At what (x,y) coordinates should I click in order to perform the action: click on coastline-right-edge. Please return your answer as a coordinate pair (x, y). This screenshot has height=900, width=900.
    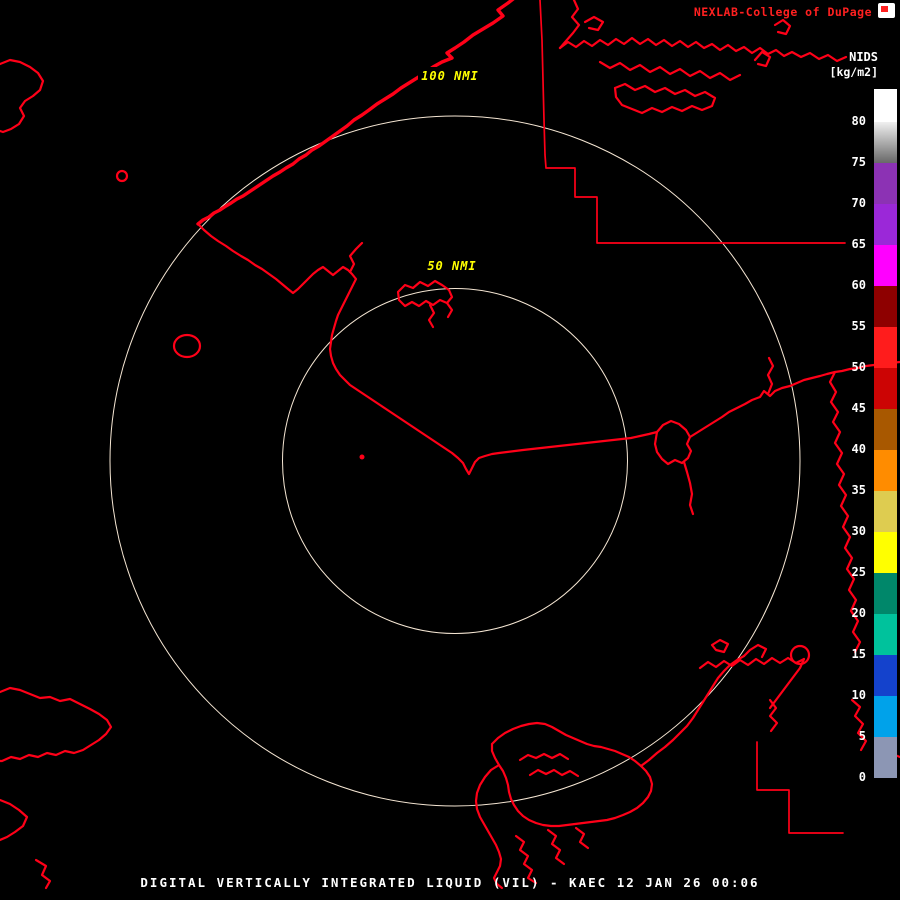
    Looking at the image, I should click on (845, 512).